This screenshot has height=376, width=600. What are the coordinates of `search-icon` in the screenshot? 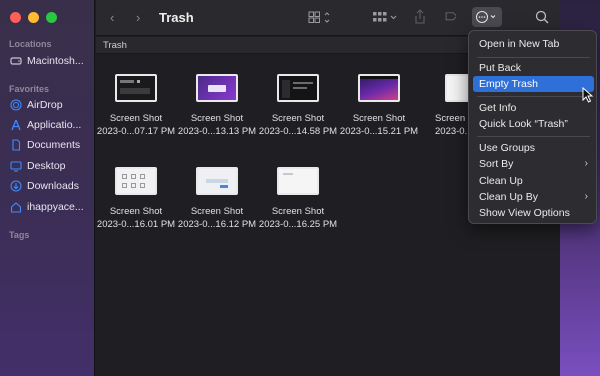 It's located at (542, 17).